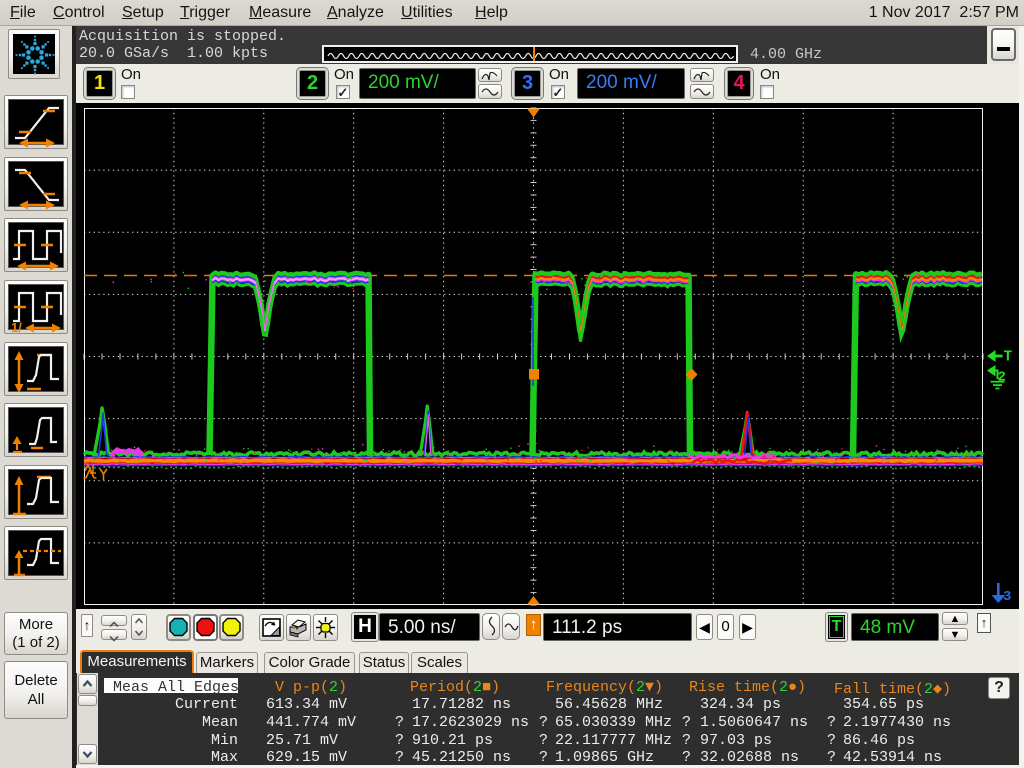 The height and width of the screenshot is (768, 1024). Describe the element at coordinates (1007, 597) in the screenshot. I see `svg-text: 3` at that location.